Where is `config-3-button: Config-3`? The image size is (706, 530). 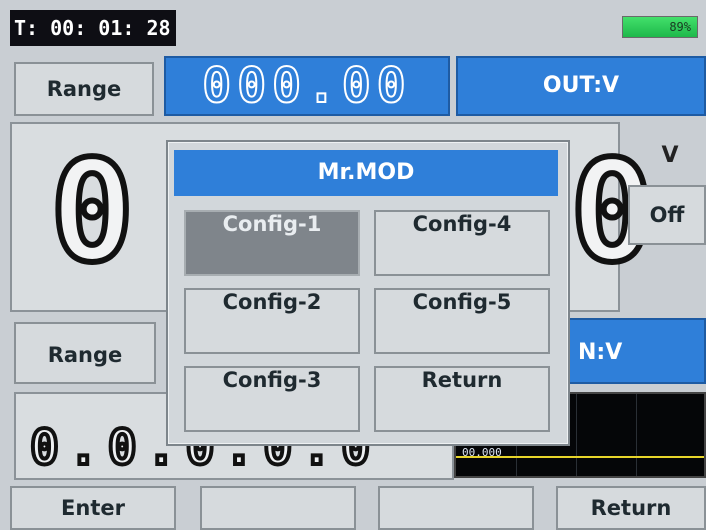
config-3-button: Config-3 is located at coordinates (272, 399).